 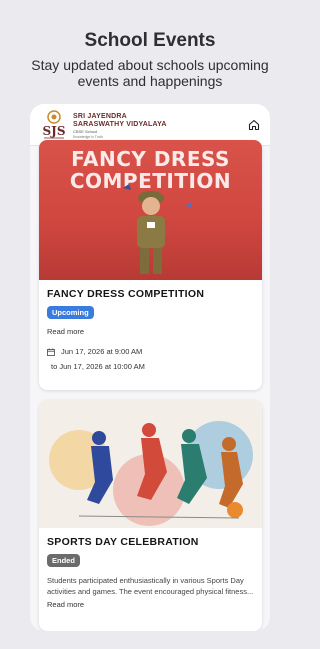 What do you see at coordinates (102, 351) in the screenshot?
I see `event-start-date: Jun 17, 2026 at 9:00 AM` at bounding box center [102, 351].